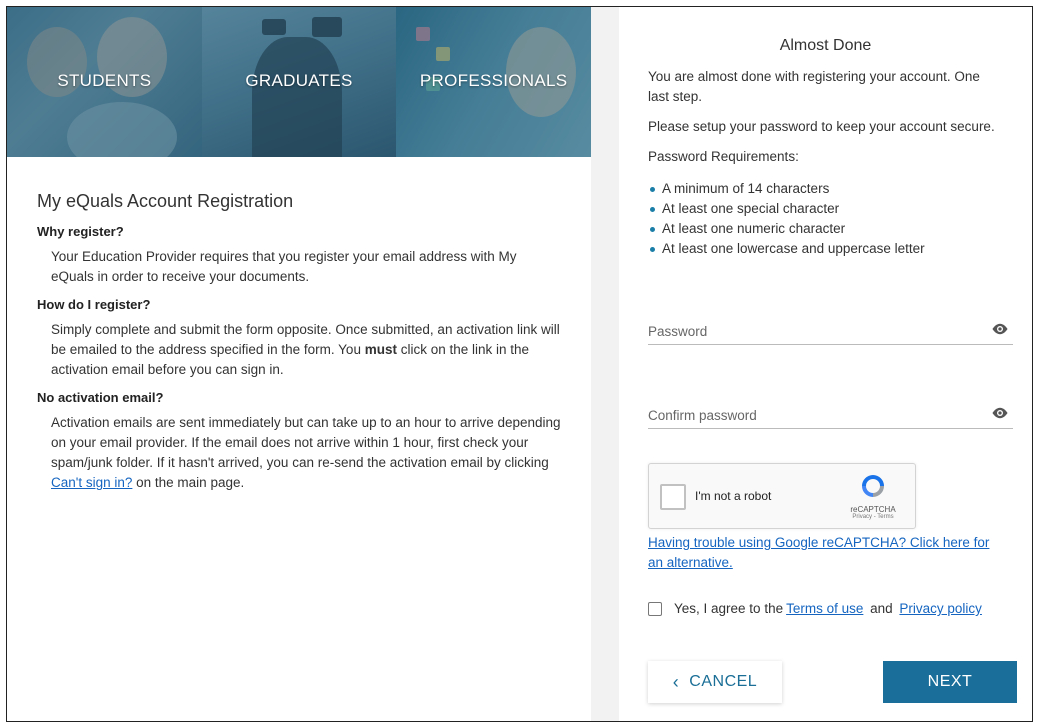  I want to click on cancel-button: ‹ CANCEL, so click(715, 682).